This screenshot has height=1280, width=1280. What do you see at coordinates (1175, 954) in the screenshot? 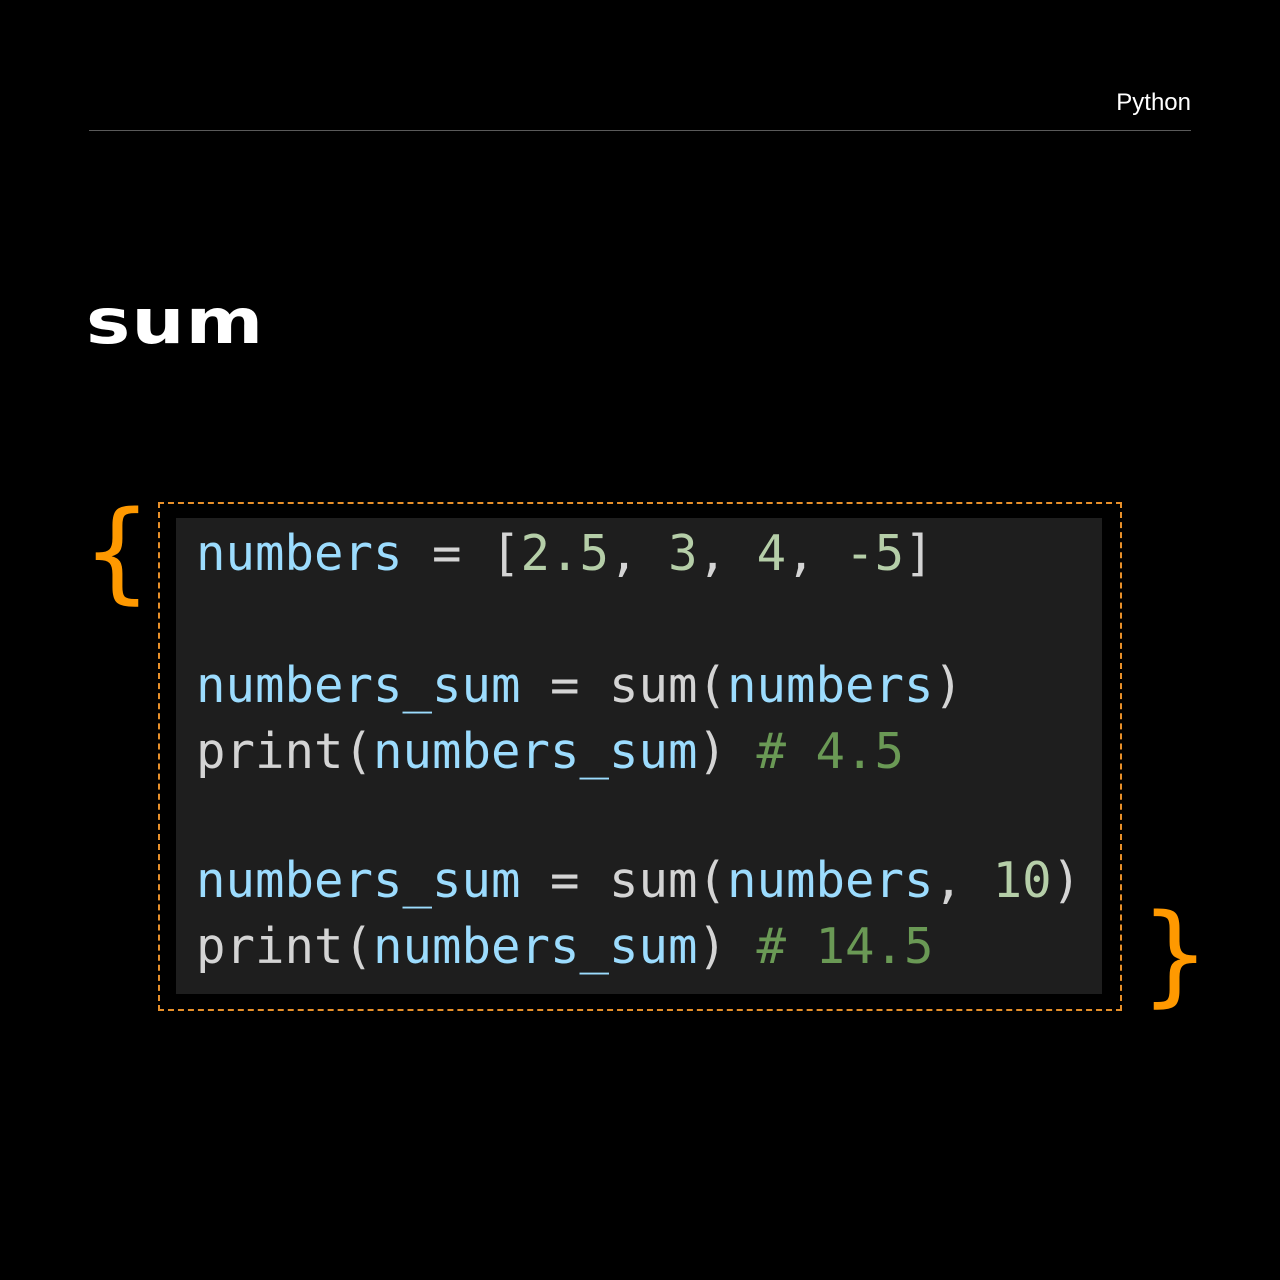
I see `close-brace-icon: }` at bounding box center [1175, 954].